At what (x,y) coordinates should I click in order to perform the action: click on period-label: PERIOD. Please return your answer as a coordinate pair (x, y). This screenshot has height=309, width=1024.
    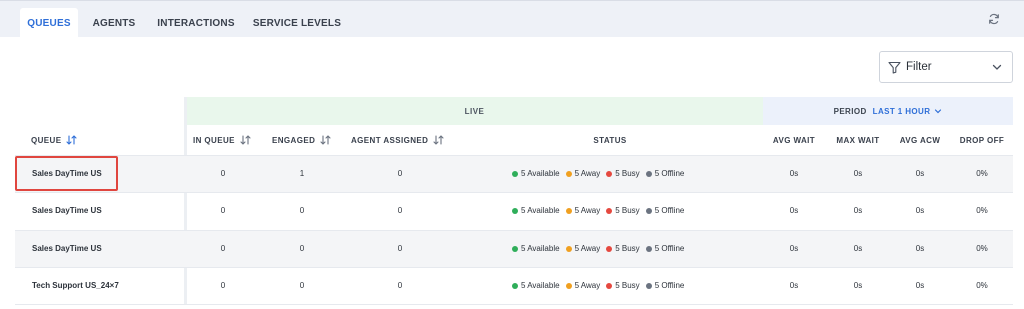
    Looking at the image, I should click on (850, 111).